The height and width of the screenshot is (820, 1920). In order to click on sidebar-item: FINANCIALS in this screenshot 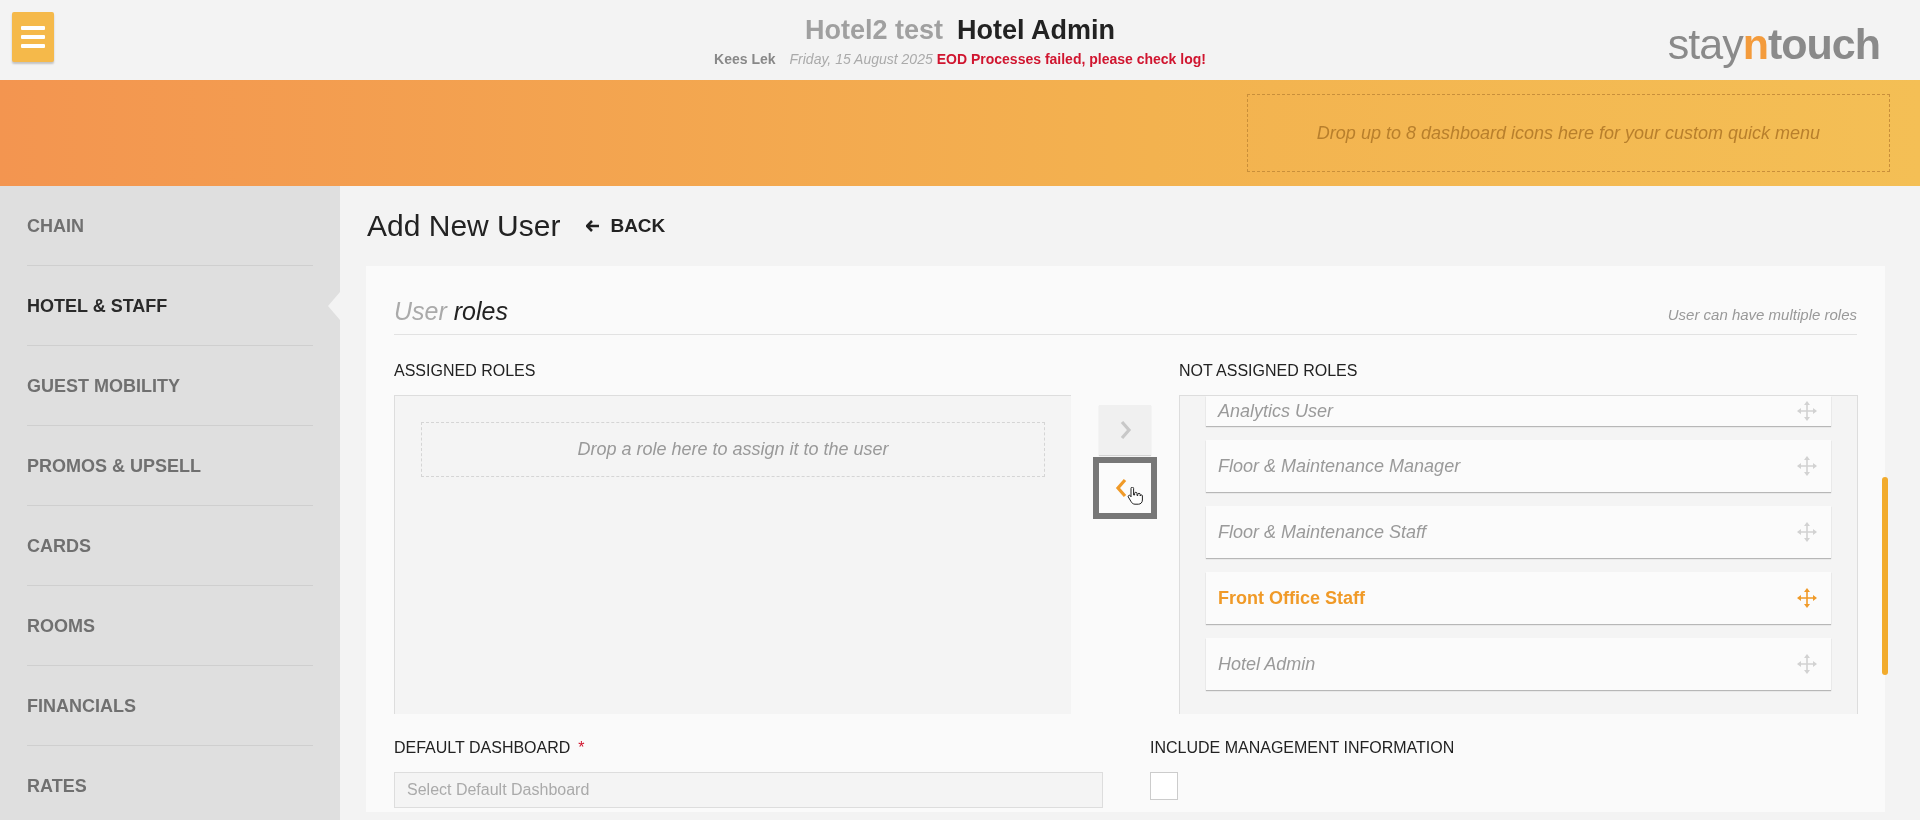, I will do `click(170, 706)`.